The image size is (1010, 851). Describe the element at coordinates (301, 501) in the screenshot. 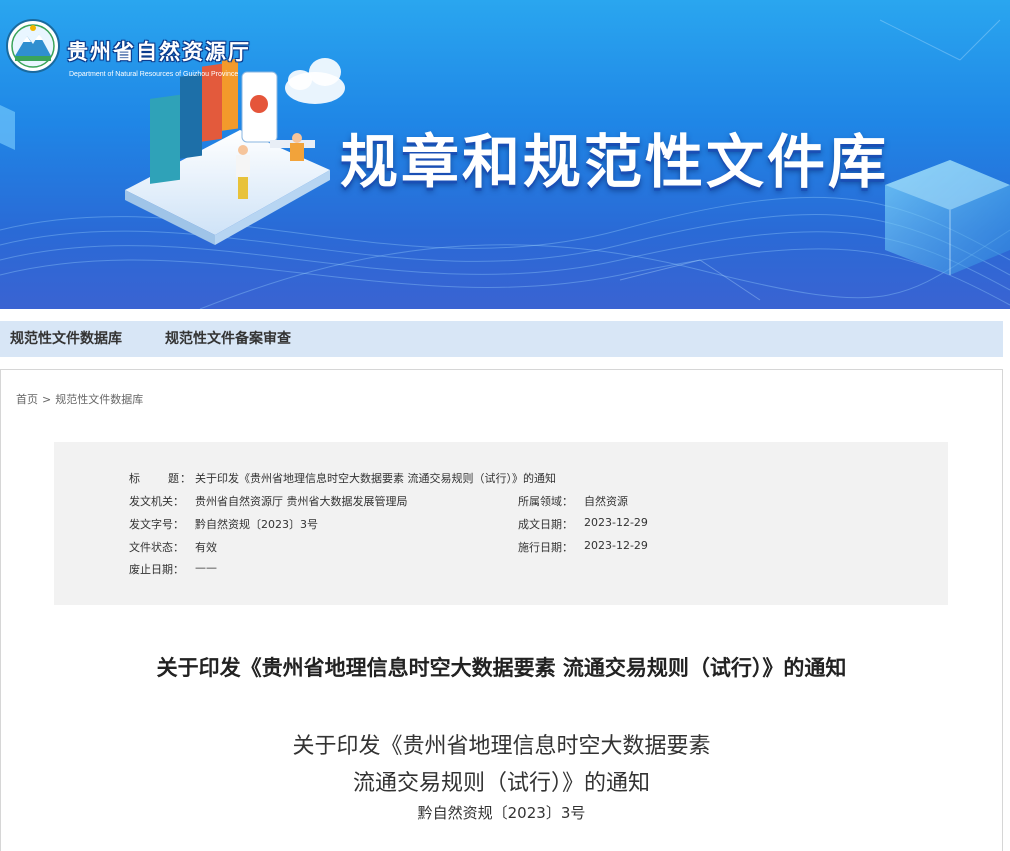

I see `meta-issuer-value: 贵州省自然资源厅 贵州省大数据发展管理局` at that location.